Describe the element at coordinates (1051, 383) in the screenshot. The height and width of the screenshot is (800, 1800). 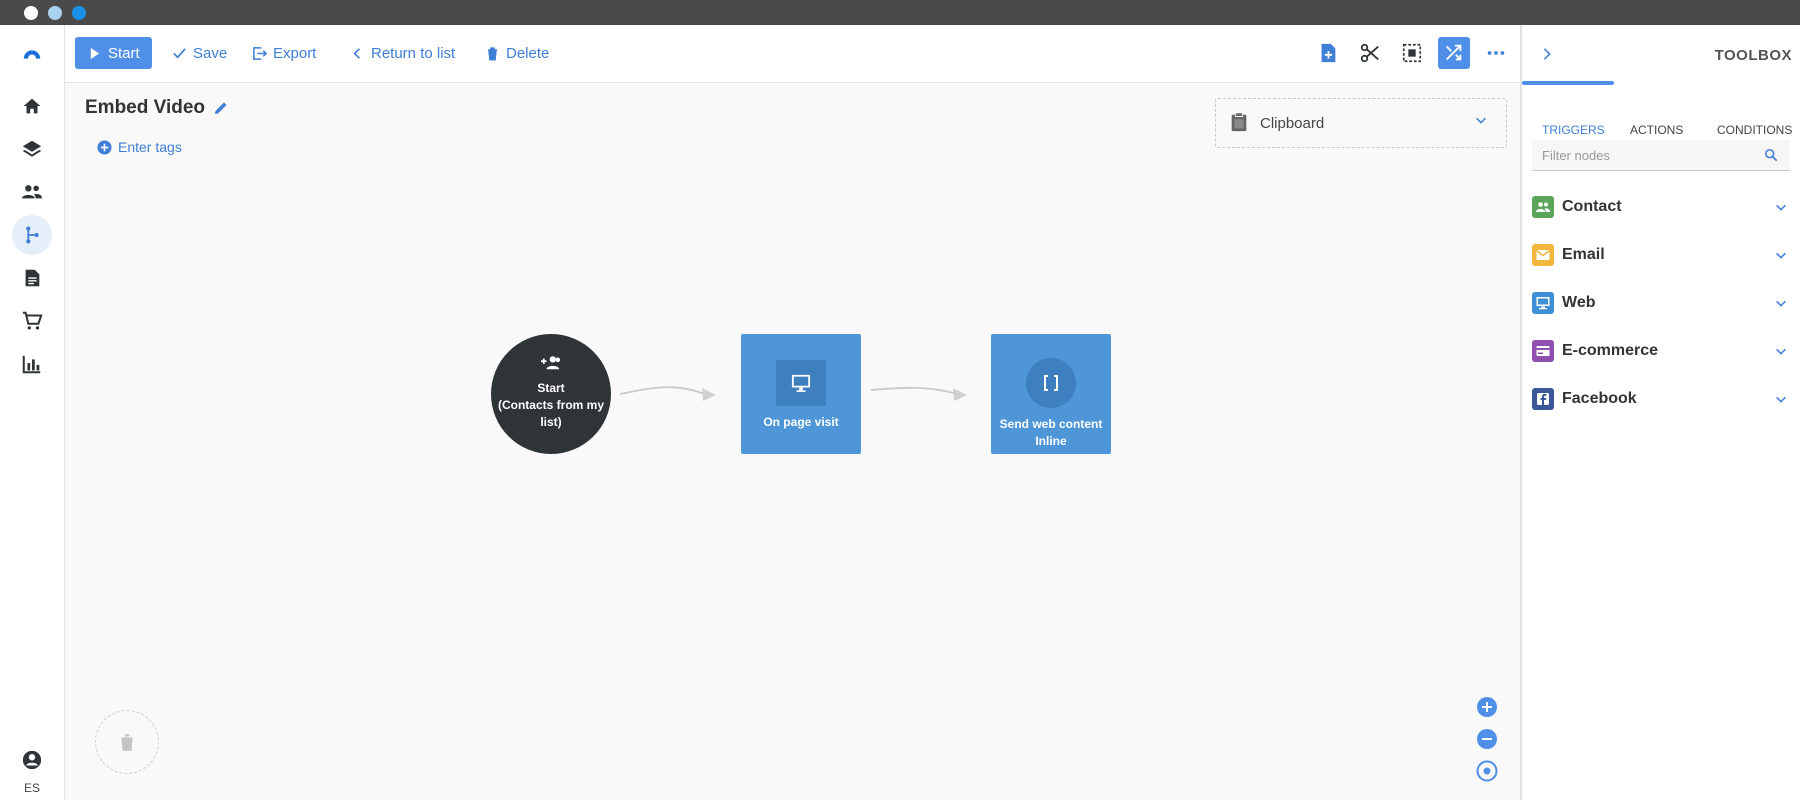
I see `brackets-icon` at that location.